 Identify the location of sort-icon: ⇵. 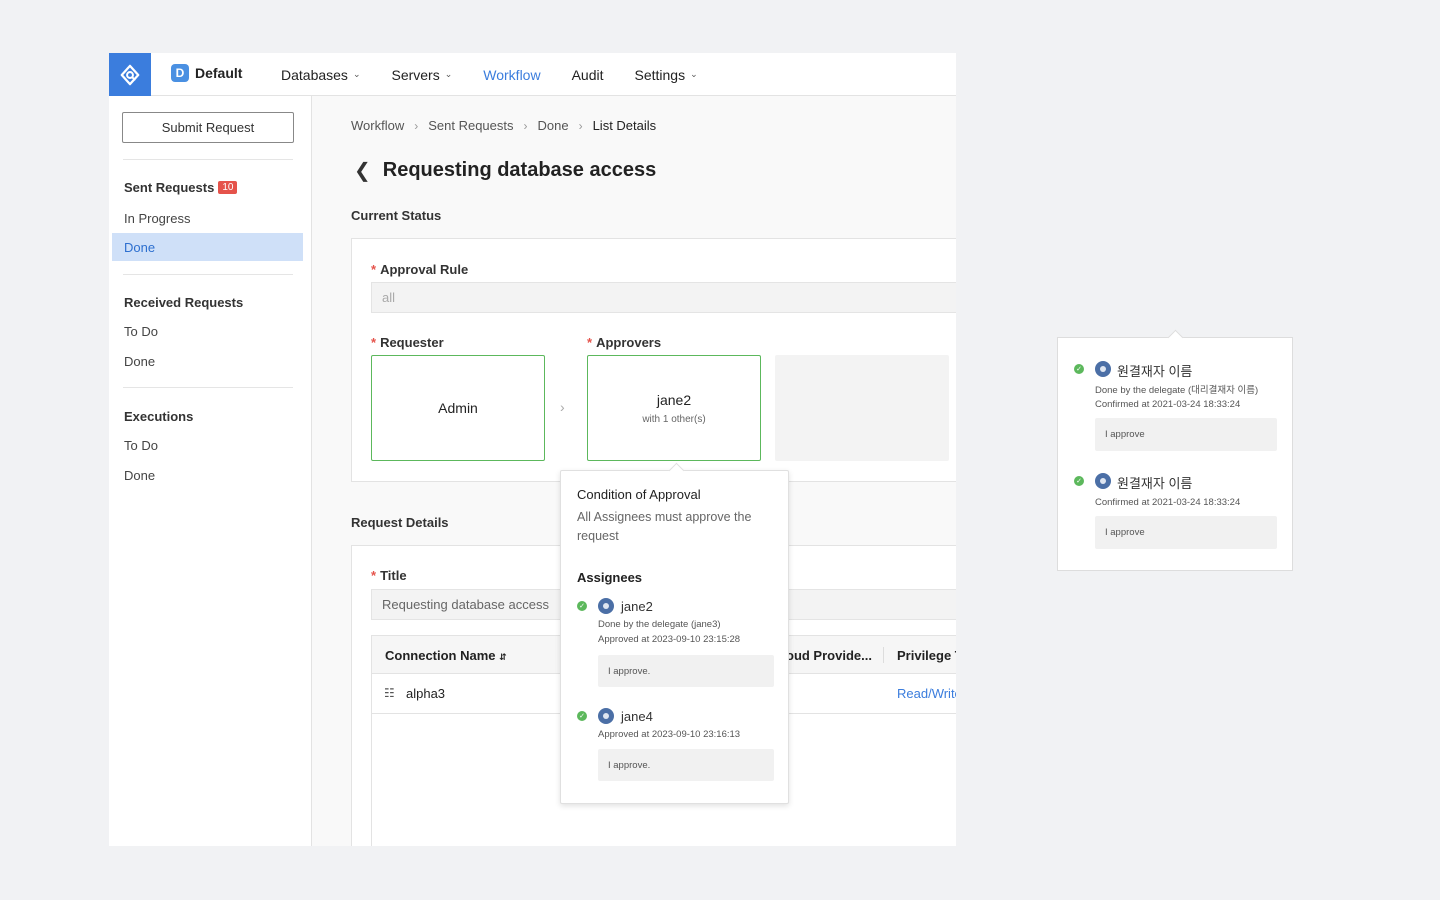
(503, 657).